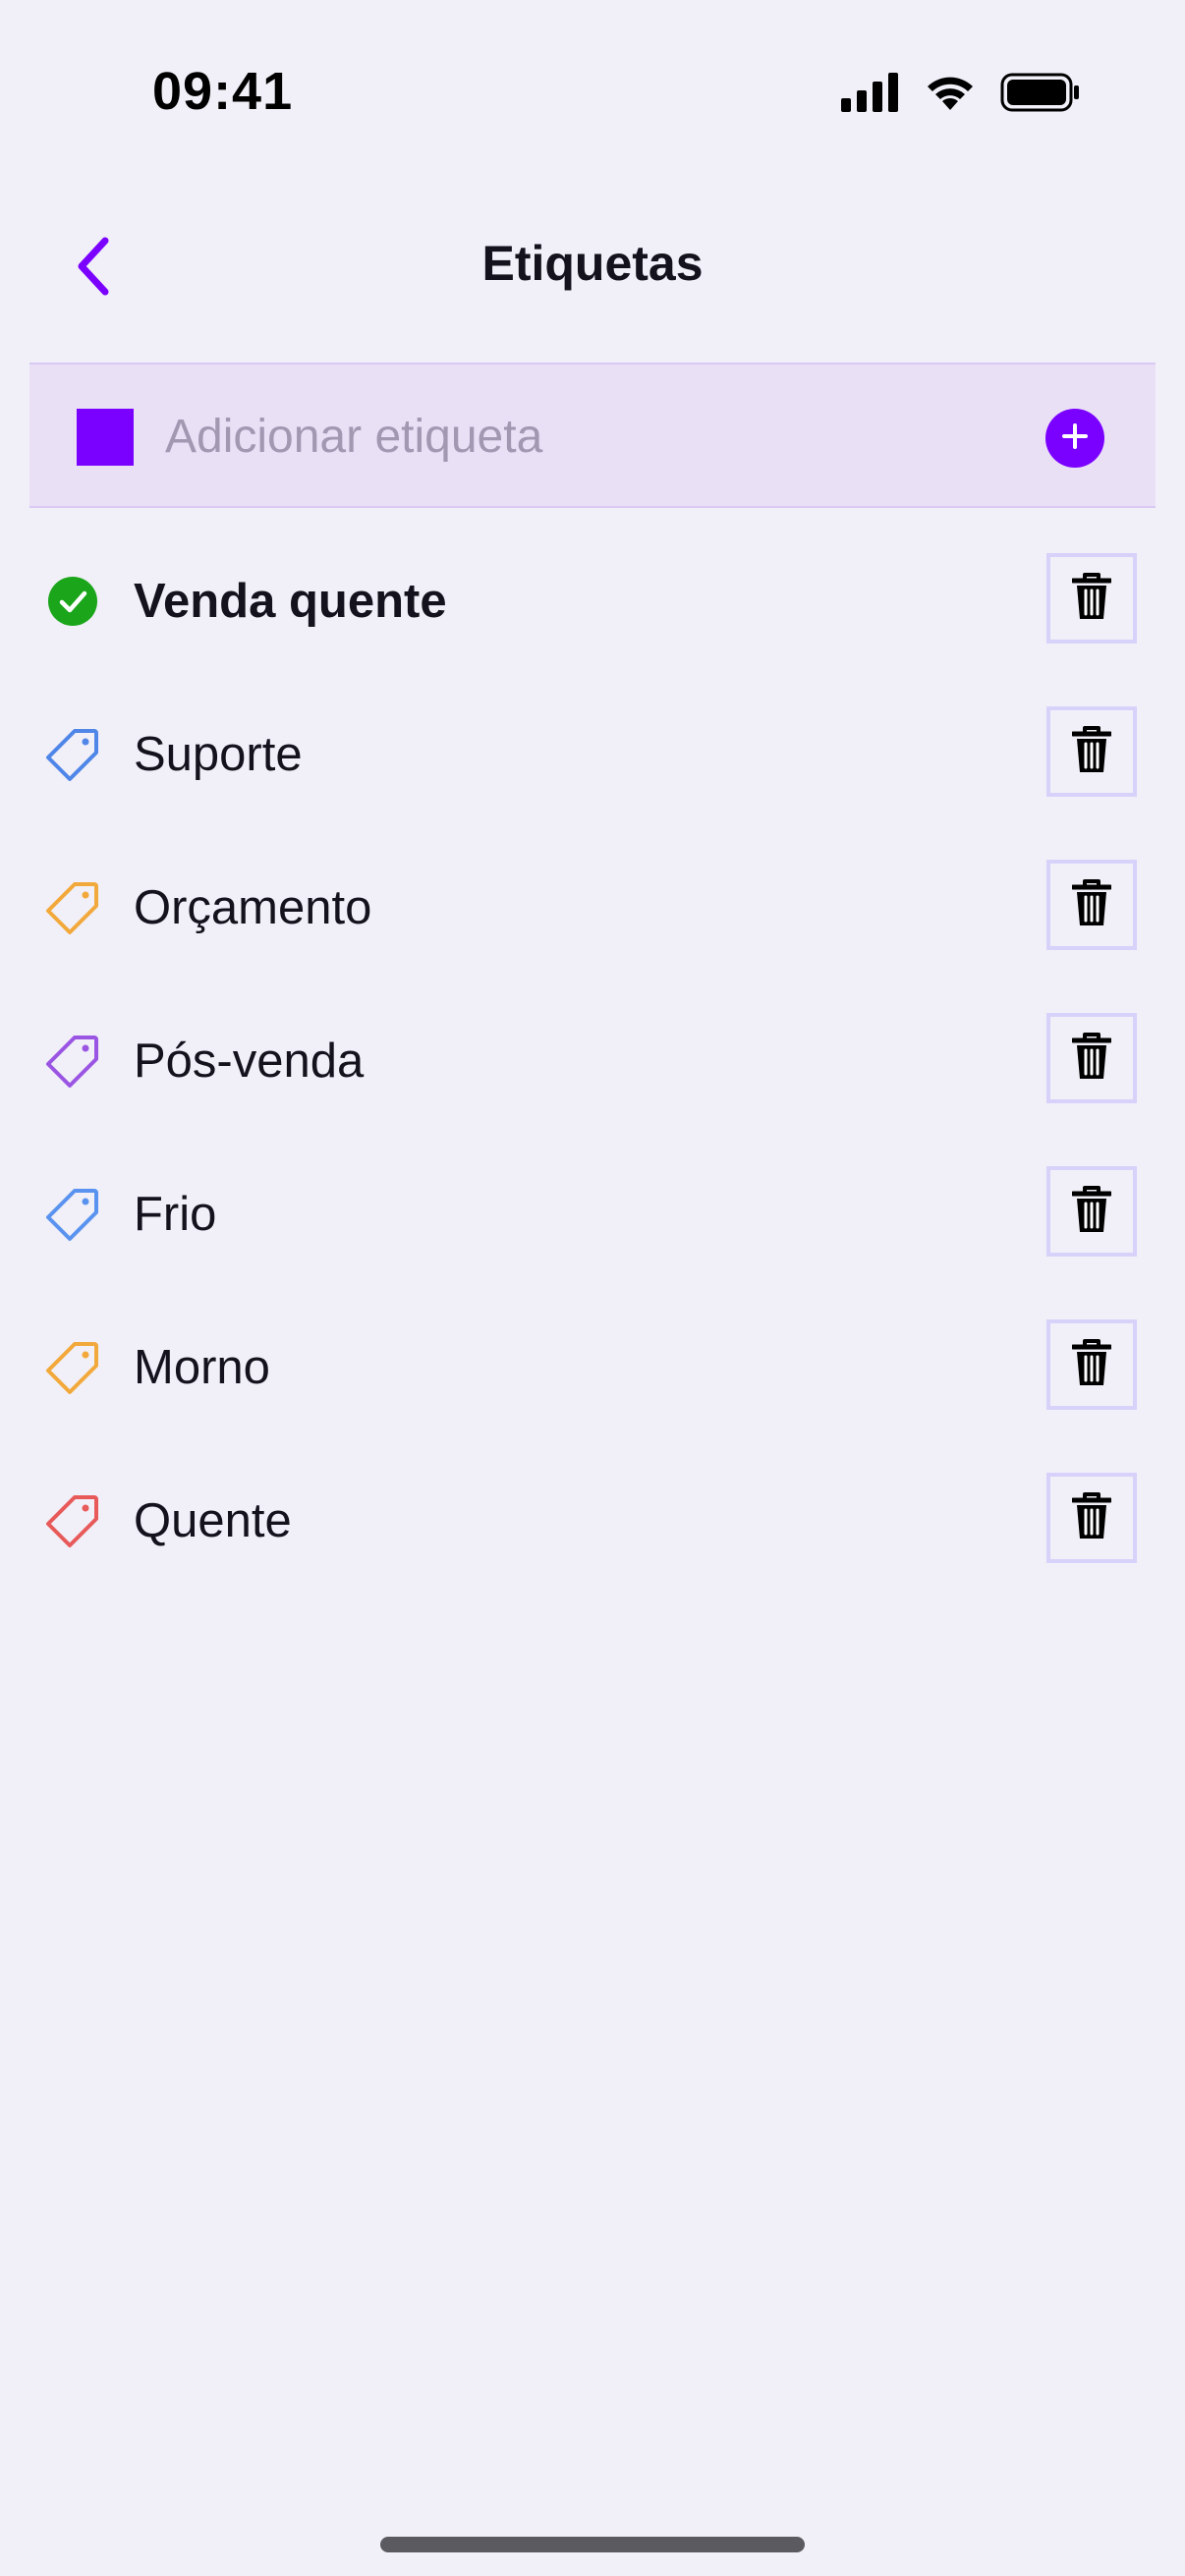  Describe the element at coordinates (250, 1061) in the screenshot. I see `tag-label: Pós-venda` at that location.